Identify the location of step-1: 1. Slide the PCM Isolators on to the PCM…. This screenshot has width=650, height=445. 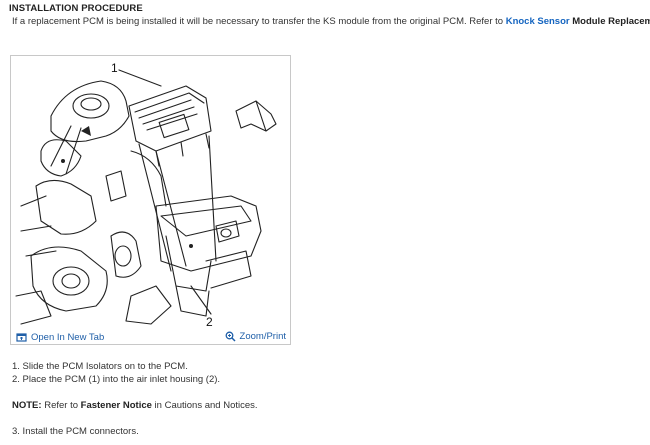
(100, 366).